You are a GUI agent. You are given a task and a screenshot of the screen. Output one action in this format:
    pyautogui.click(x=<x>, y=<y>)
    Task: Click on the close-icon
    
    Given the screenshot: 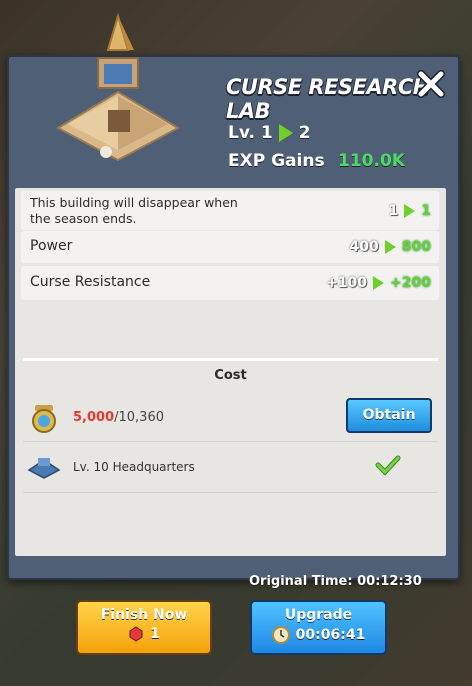 What is the action you would take?
    pyautogui.click(x=431, y=84)
    